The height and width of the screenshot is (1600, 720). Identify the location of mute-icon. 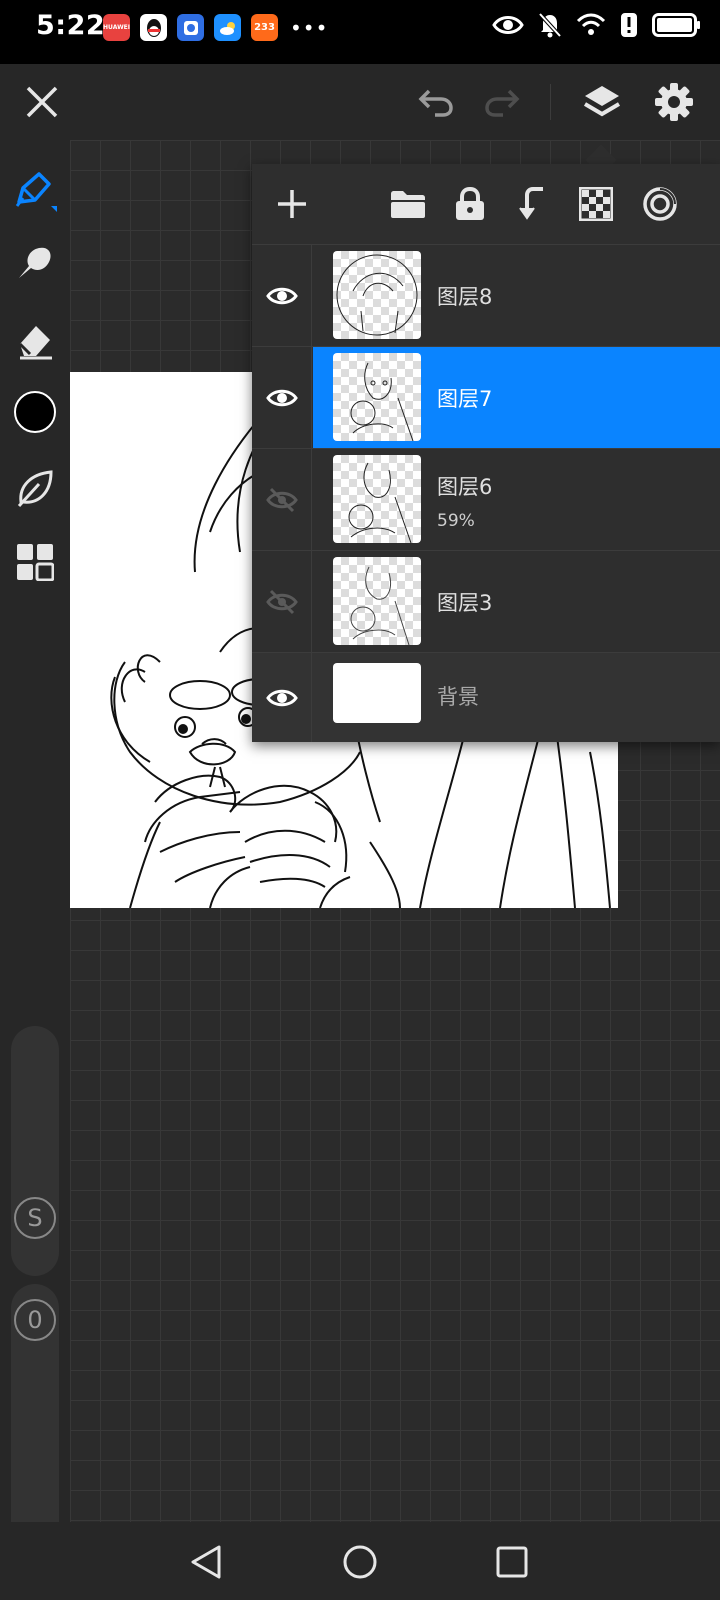
(550, 25).